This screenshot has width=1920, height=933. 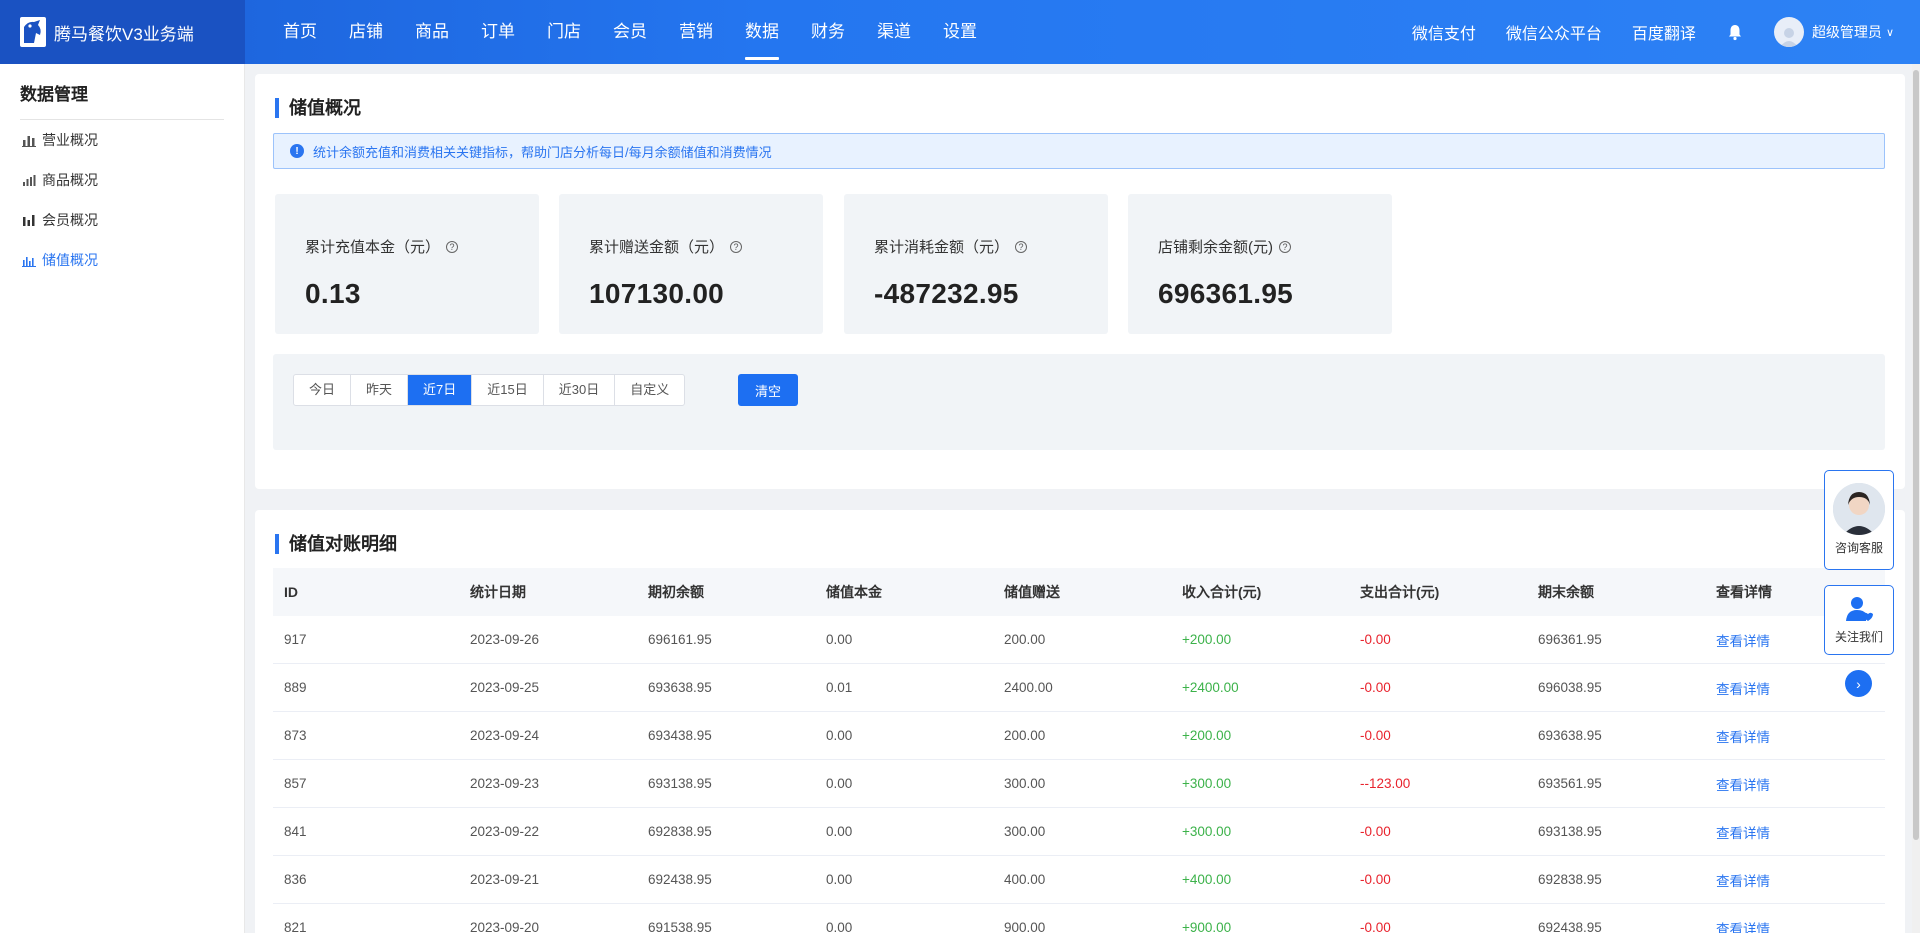 I want to click on link-baidu-translate: 百度翻译, so click(x=1664, y=32).